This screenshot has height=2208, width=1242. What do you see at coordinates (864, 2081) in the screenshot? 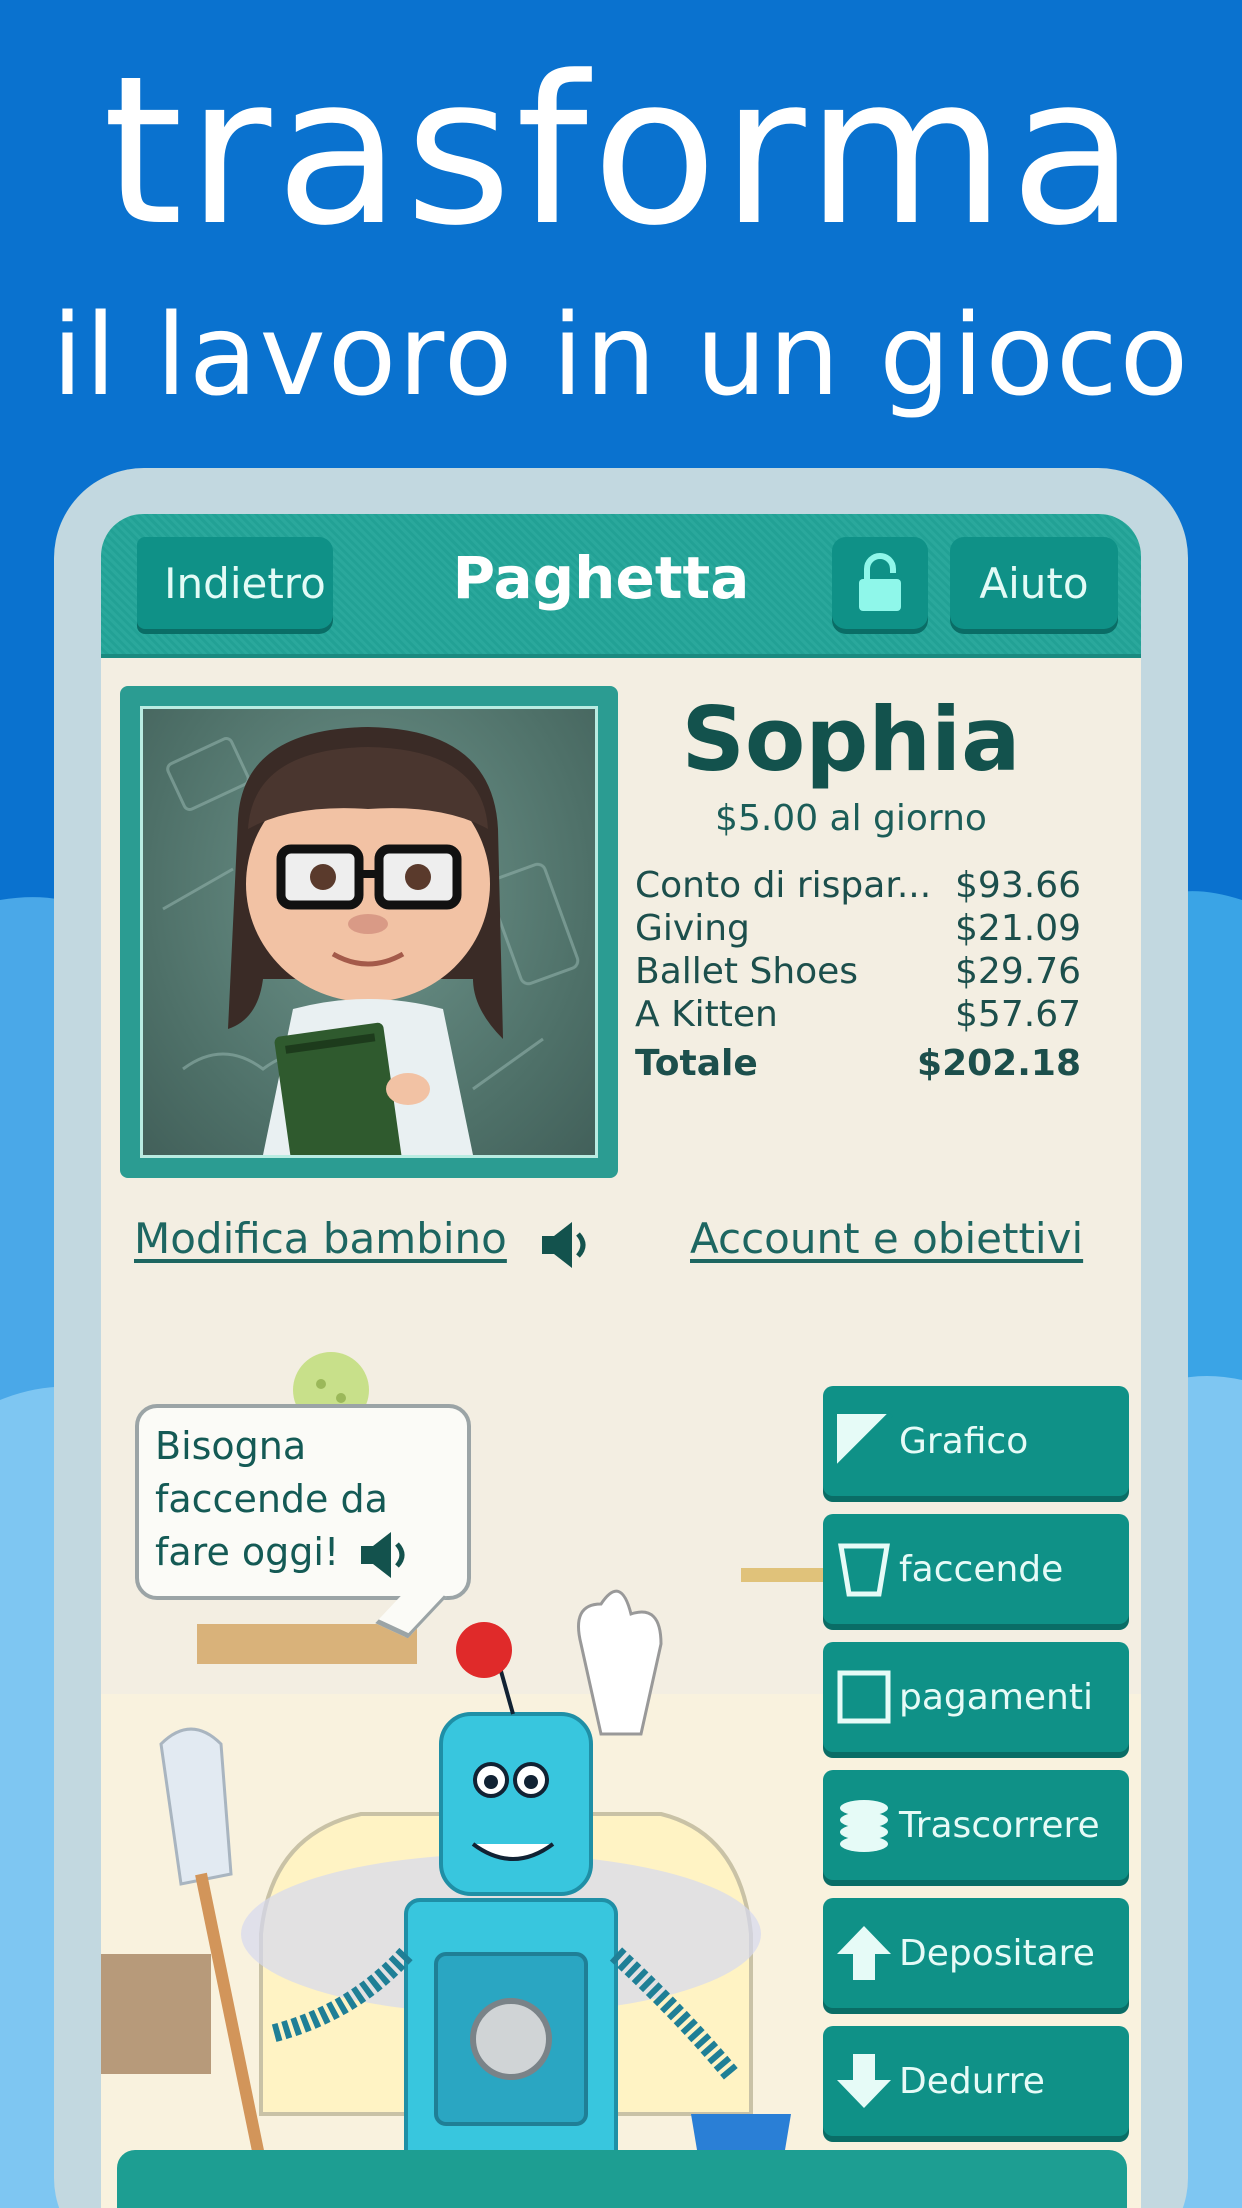
I see `arrow-down-icon` at bounding box center [864, 2081].